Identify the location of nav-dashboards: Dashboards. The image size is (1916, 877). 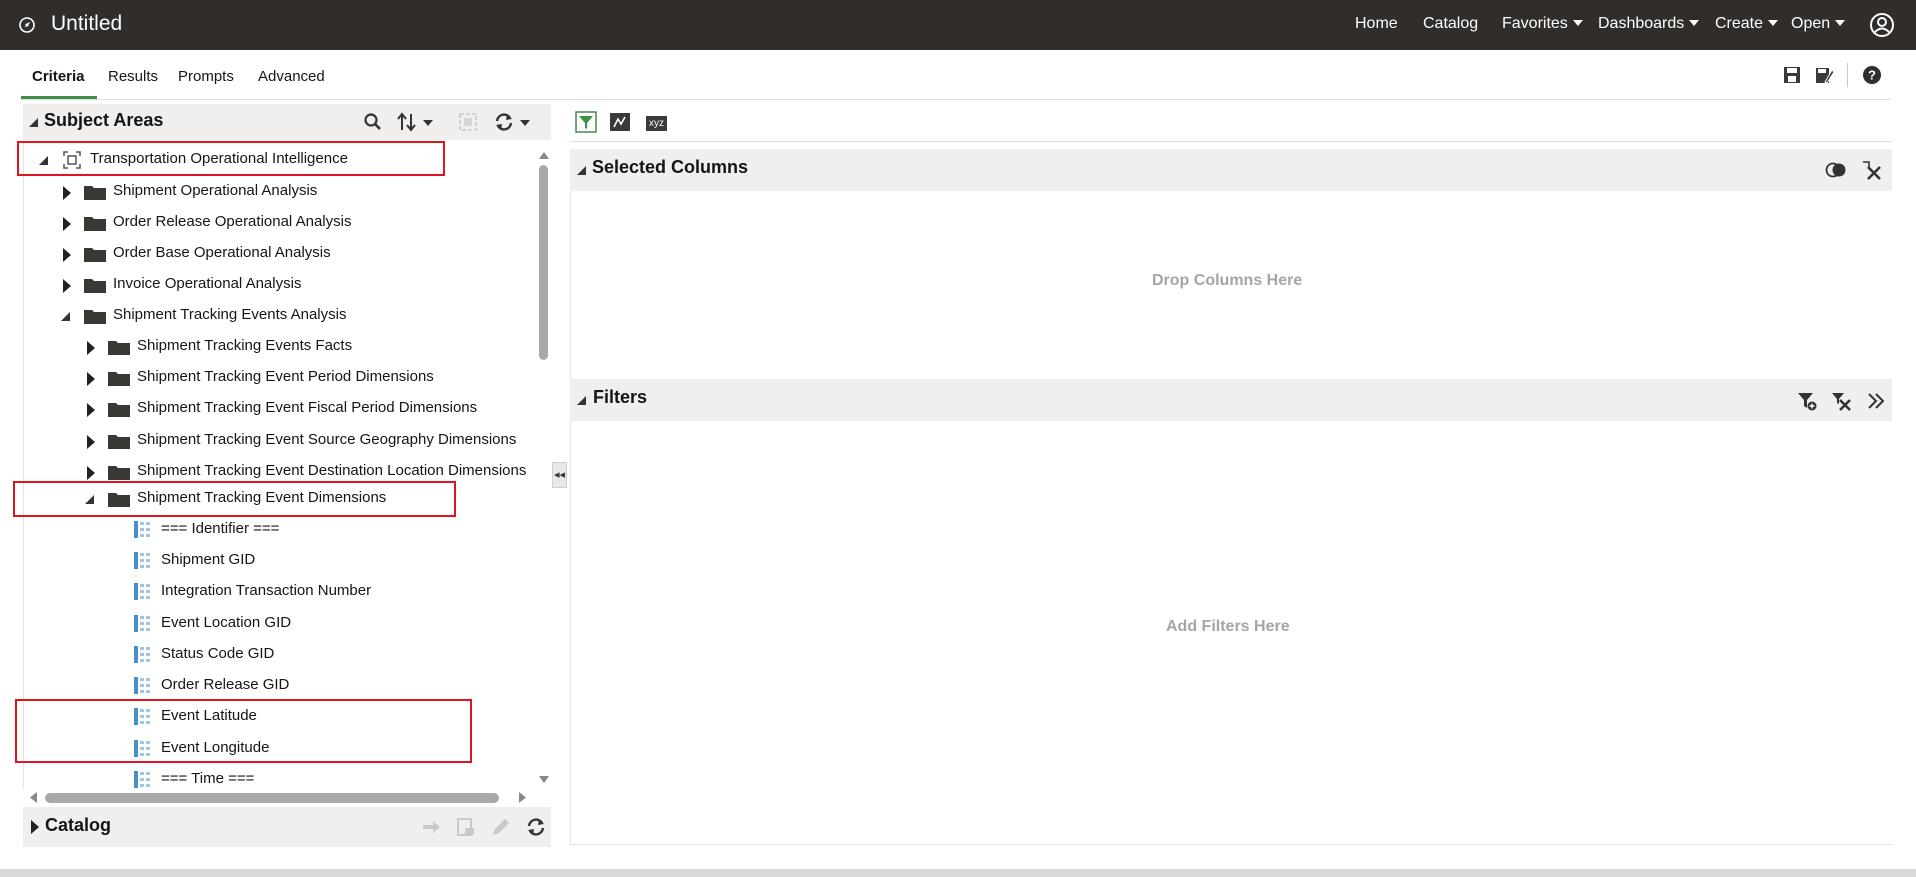
(1649, 24).